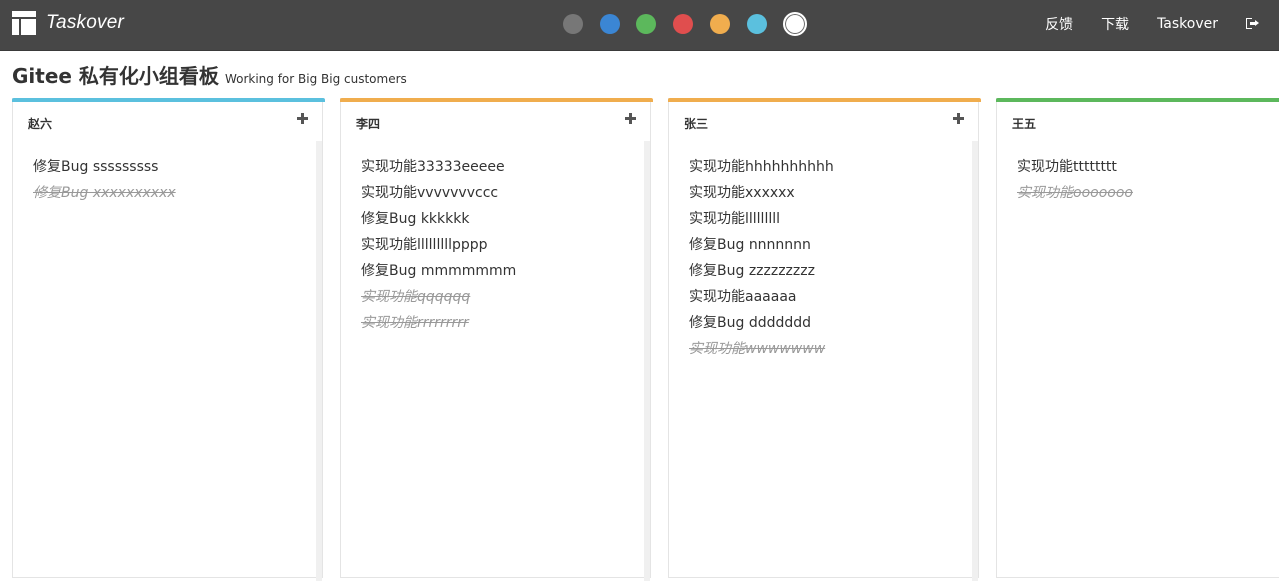 This screenshot has height=581, width=1279. Describe the element at coordinates (438, 219) in the screenshot. I see `task-item: 修复Bug kkkkkk` at that location.